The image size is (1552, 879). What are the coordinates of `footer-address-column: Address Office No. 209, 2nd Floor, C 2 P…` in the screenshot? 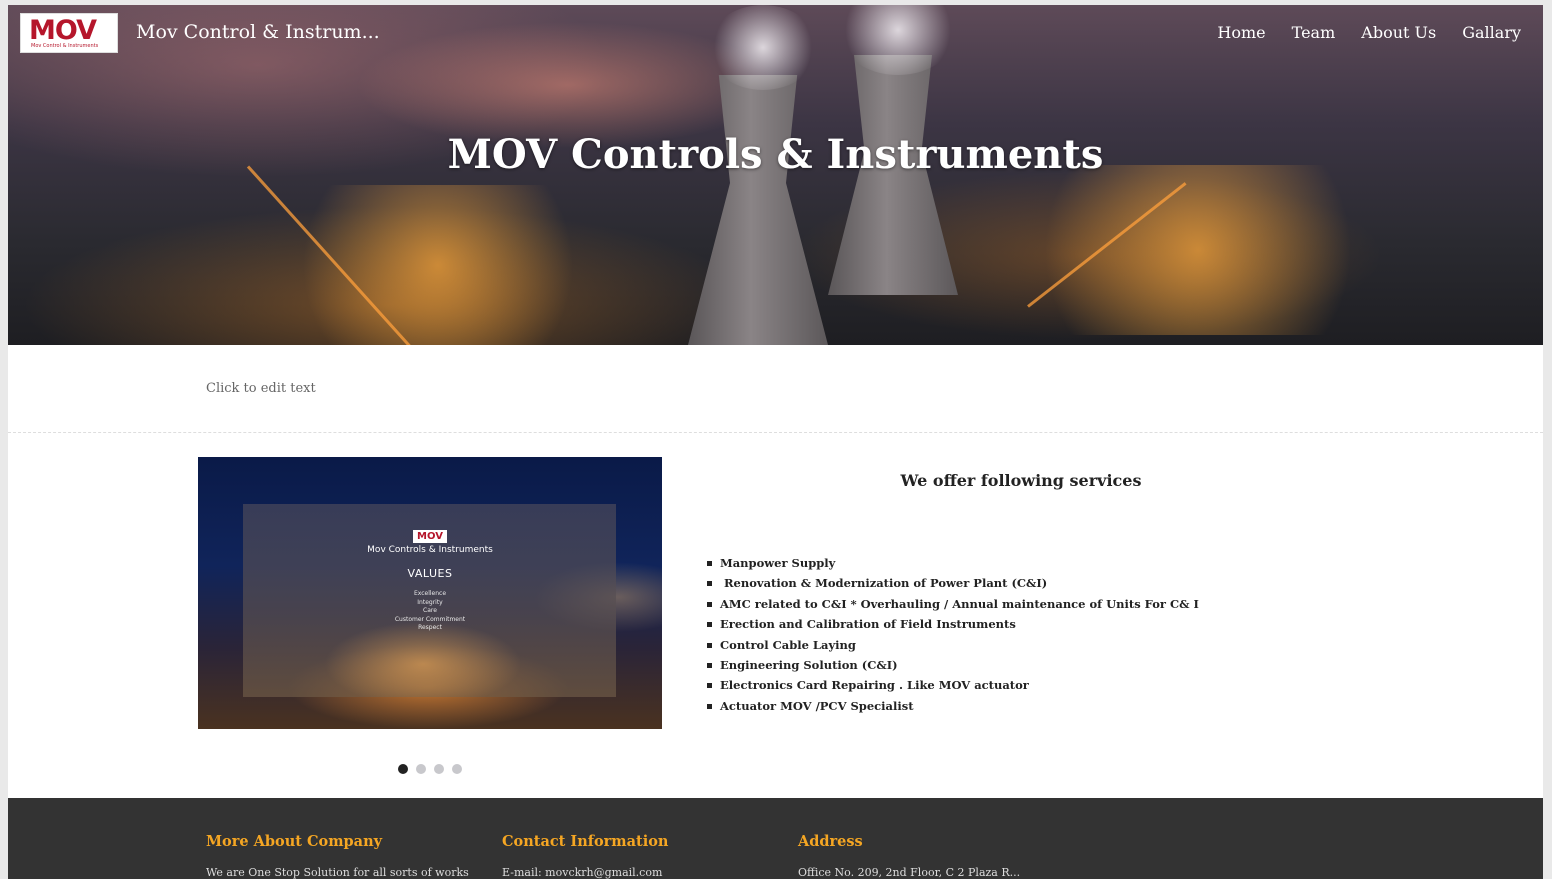 It's located at (909, 838).